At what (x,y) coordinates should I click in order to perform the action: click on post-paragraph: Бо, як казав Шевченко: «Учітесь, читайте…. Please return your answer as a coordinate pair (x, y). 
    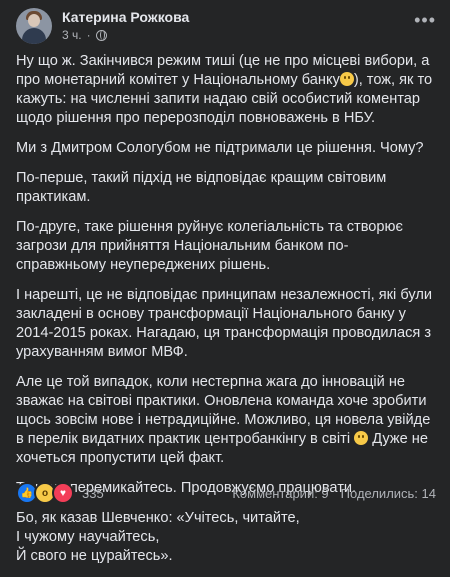
    Looking at the image, I should click on (158, 537).